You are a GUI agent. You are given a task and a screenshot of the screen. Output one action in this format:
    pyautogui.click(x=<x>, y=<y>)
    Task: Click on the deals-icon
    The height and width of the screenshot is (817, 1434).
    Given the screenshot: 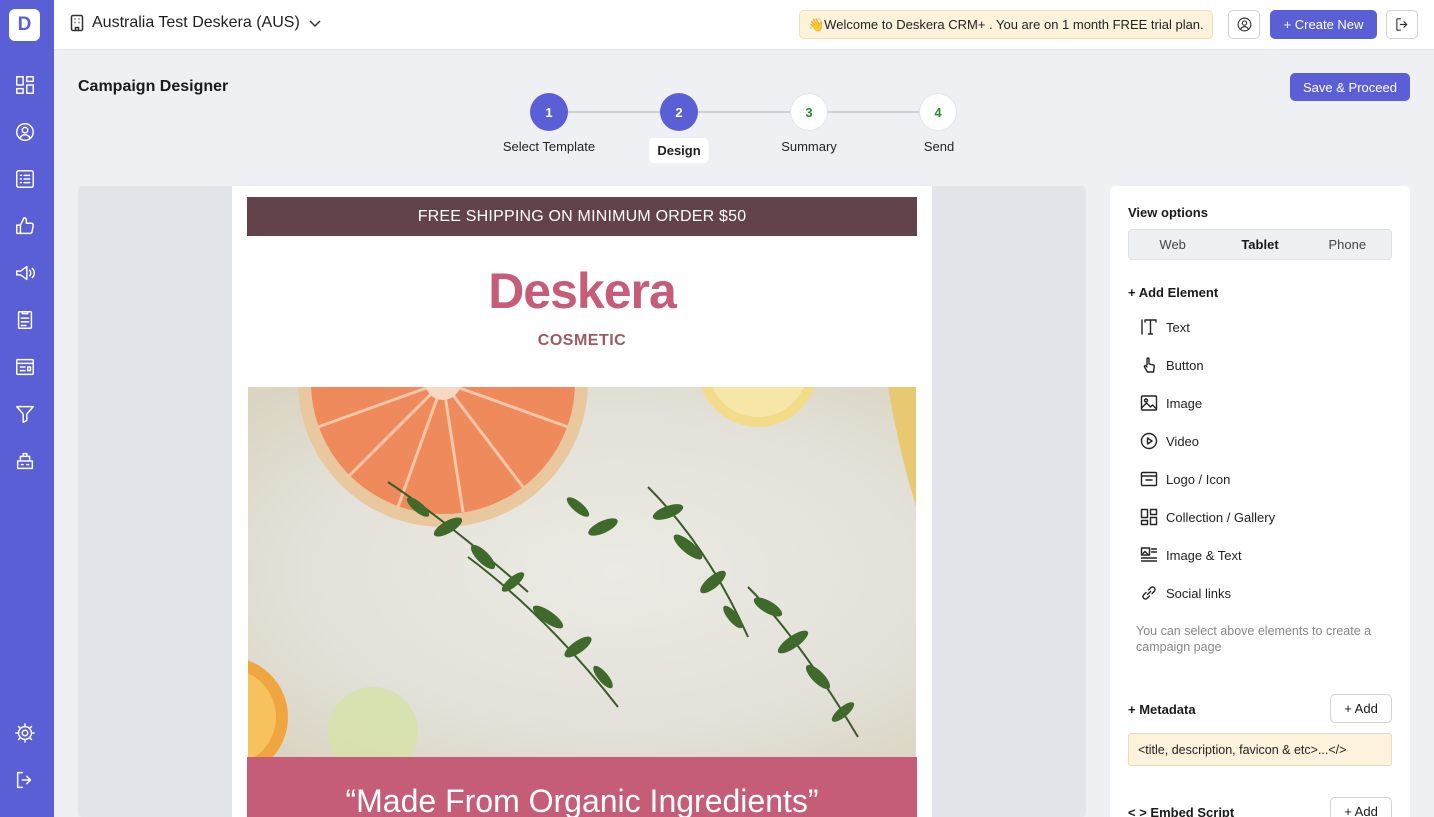 What is the action you would take?
    pyautogui.click(x=25, y=226)
    